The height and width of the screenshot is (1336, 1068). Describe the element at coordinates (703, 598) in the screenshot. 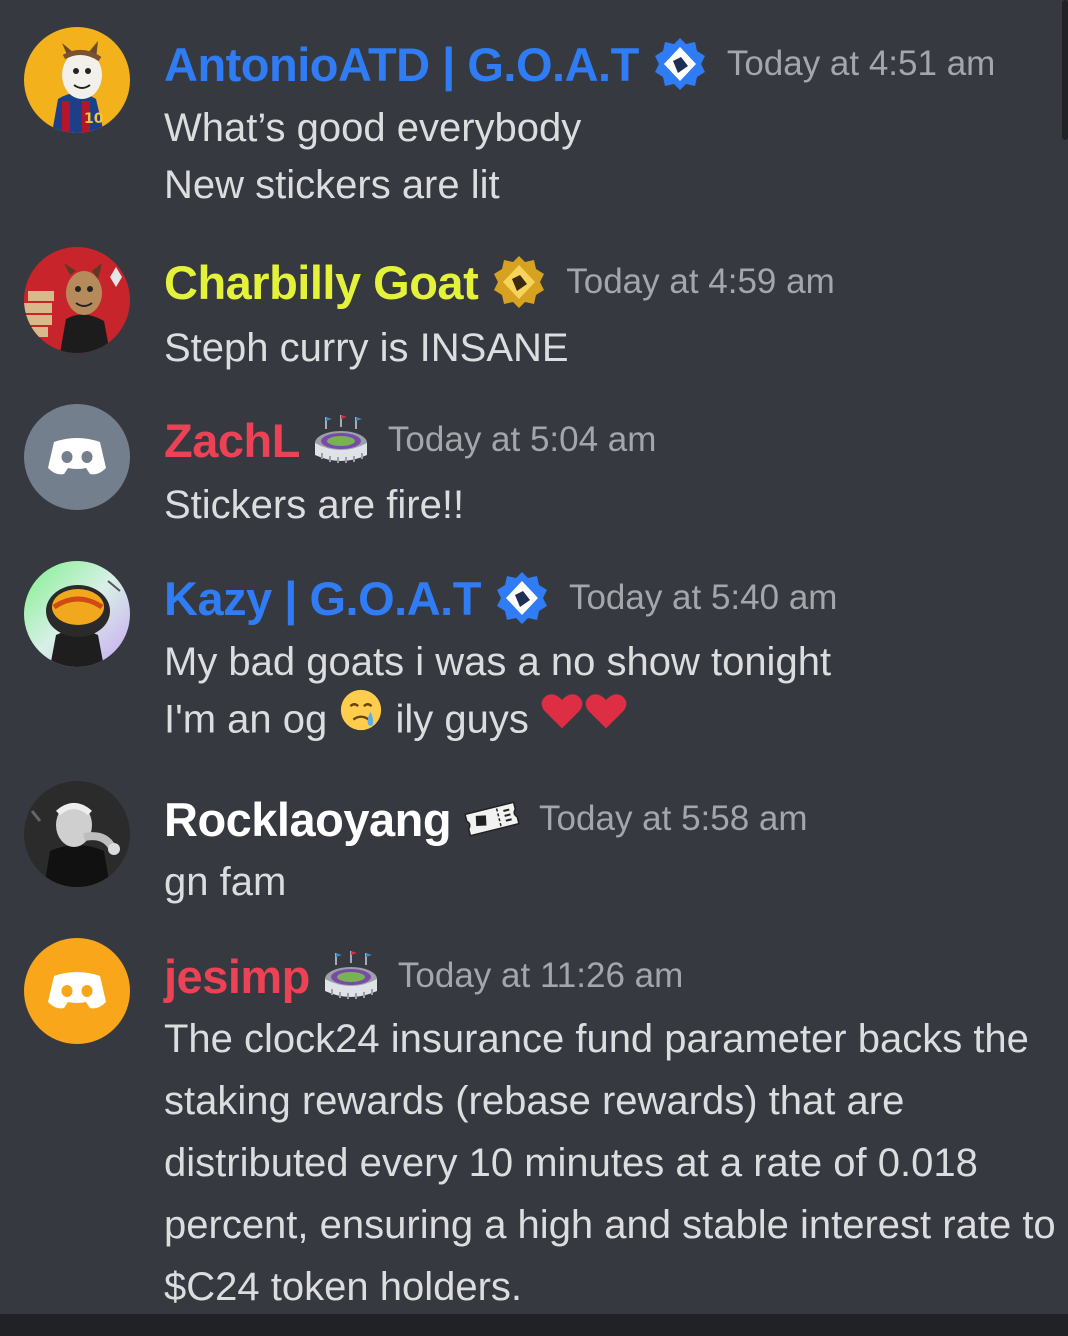

I see `timestamp: Today at 5:40 am` at that location.